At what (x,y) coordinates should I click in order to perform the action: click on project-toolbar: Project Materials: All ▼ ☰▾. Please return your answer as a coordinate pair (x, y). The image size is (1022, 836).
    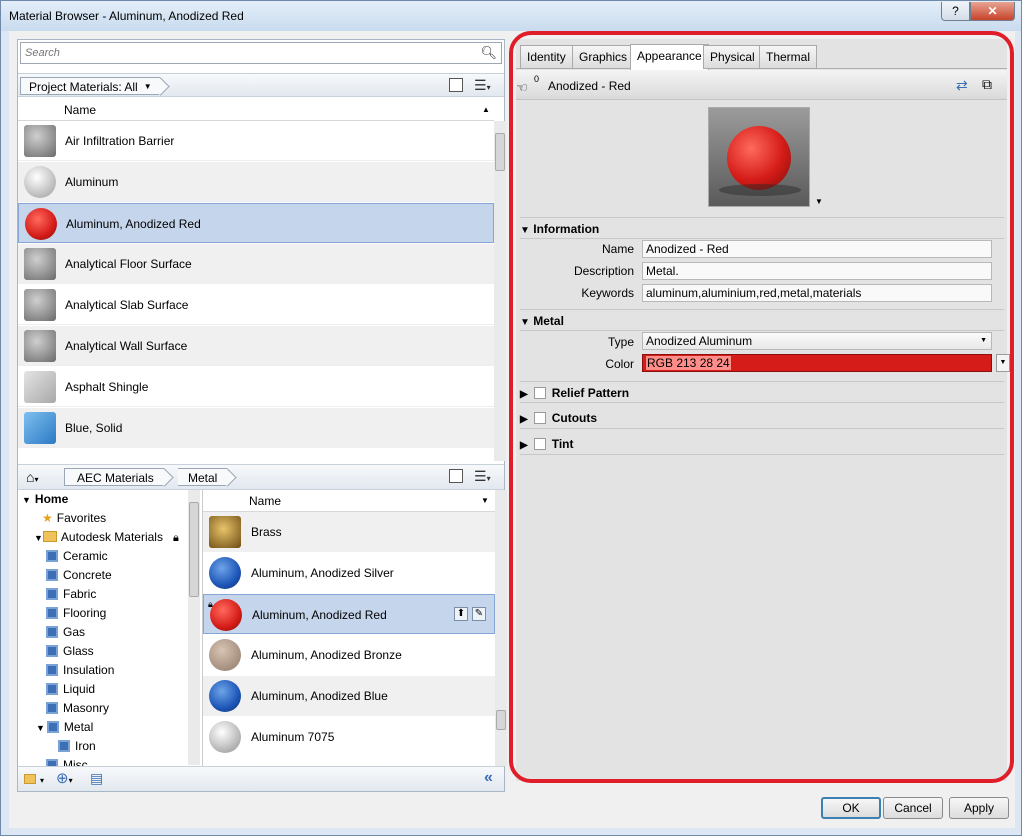
    Looking at the image, I should click on (261, 85).